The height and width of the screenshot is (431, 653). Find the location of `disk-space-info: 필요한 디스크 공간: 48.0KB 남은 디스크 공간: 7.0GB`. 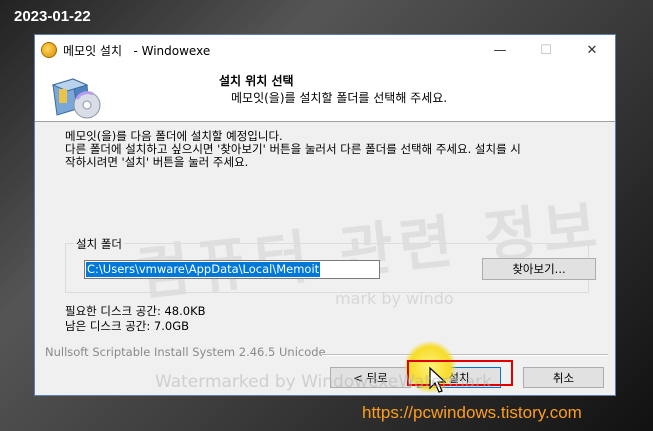

disk-space-info: 필요한 디스크 공간: 48.0KB 남은 디스크 공간: 7.0GB is located at coordinates (135, 319).